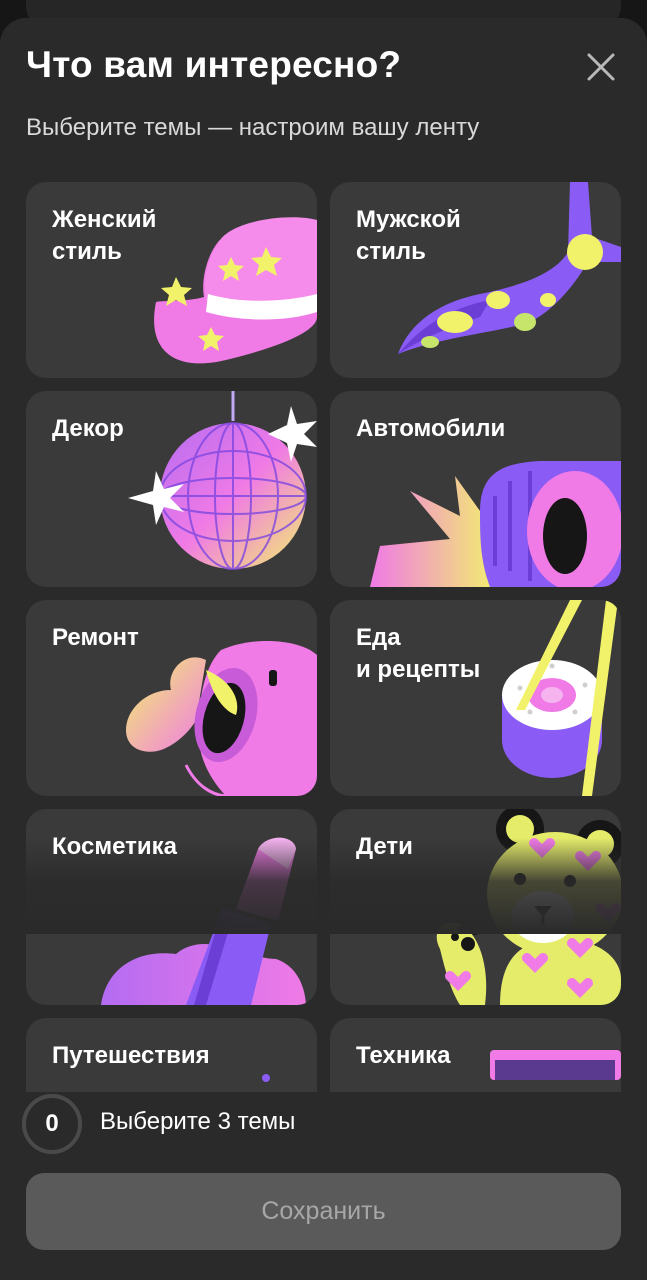 The width and height of the screenshot is (647, 1280). I want to click on topic-label: Техника, so click(403, 1055).